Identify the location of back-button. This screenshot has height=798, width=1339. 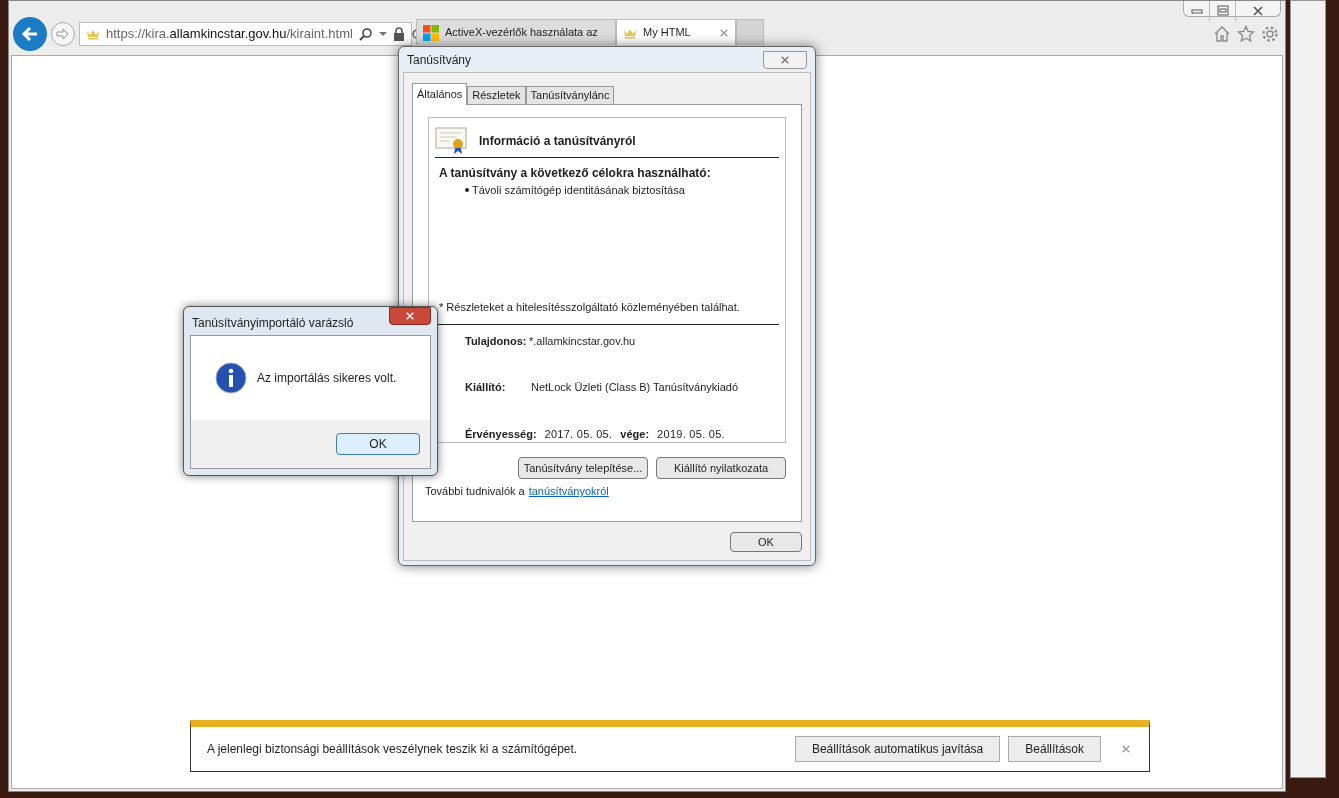
(30, 34).